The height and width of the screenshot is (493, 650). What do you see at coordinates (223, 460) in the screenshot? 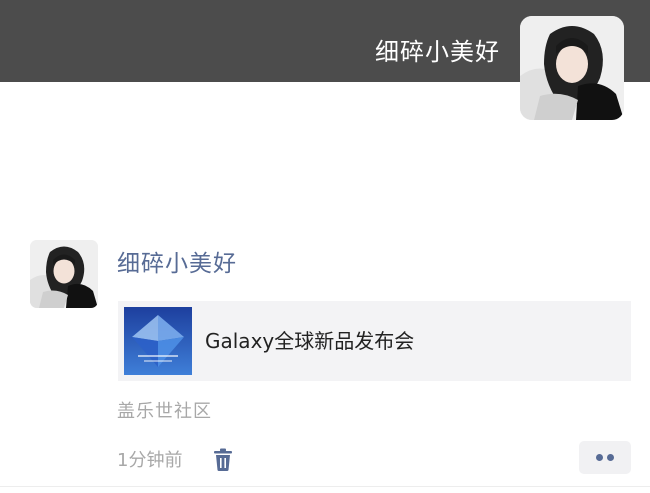
I see `trash-icon` at bounding box center [223, 460].